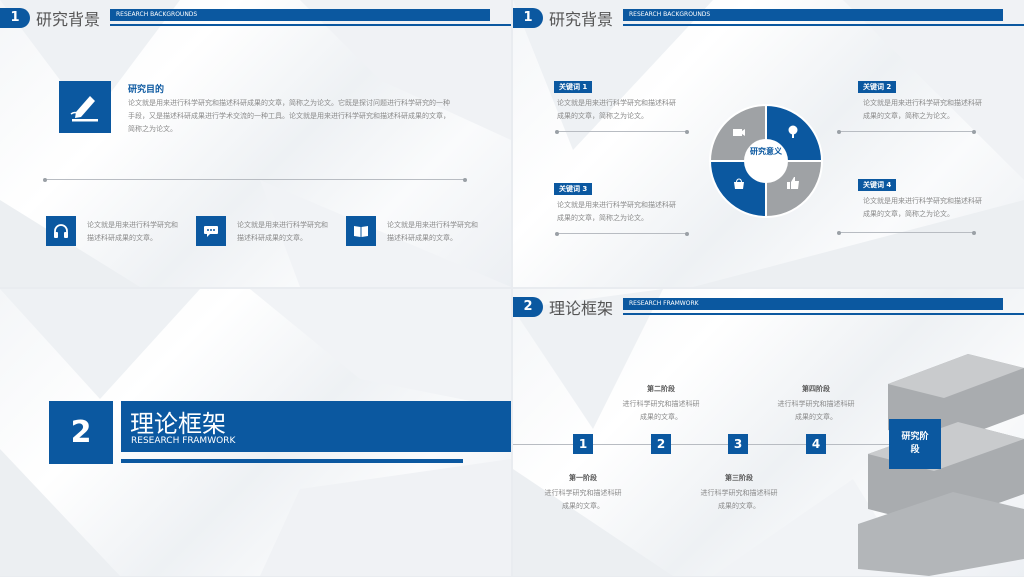  What do you see at coordinates (739, 184) in the screenshot?
I see `bag-icon` at bounding box center [739, 184].